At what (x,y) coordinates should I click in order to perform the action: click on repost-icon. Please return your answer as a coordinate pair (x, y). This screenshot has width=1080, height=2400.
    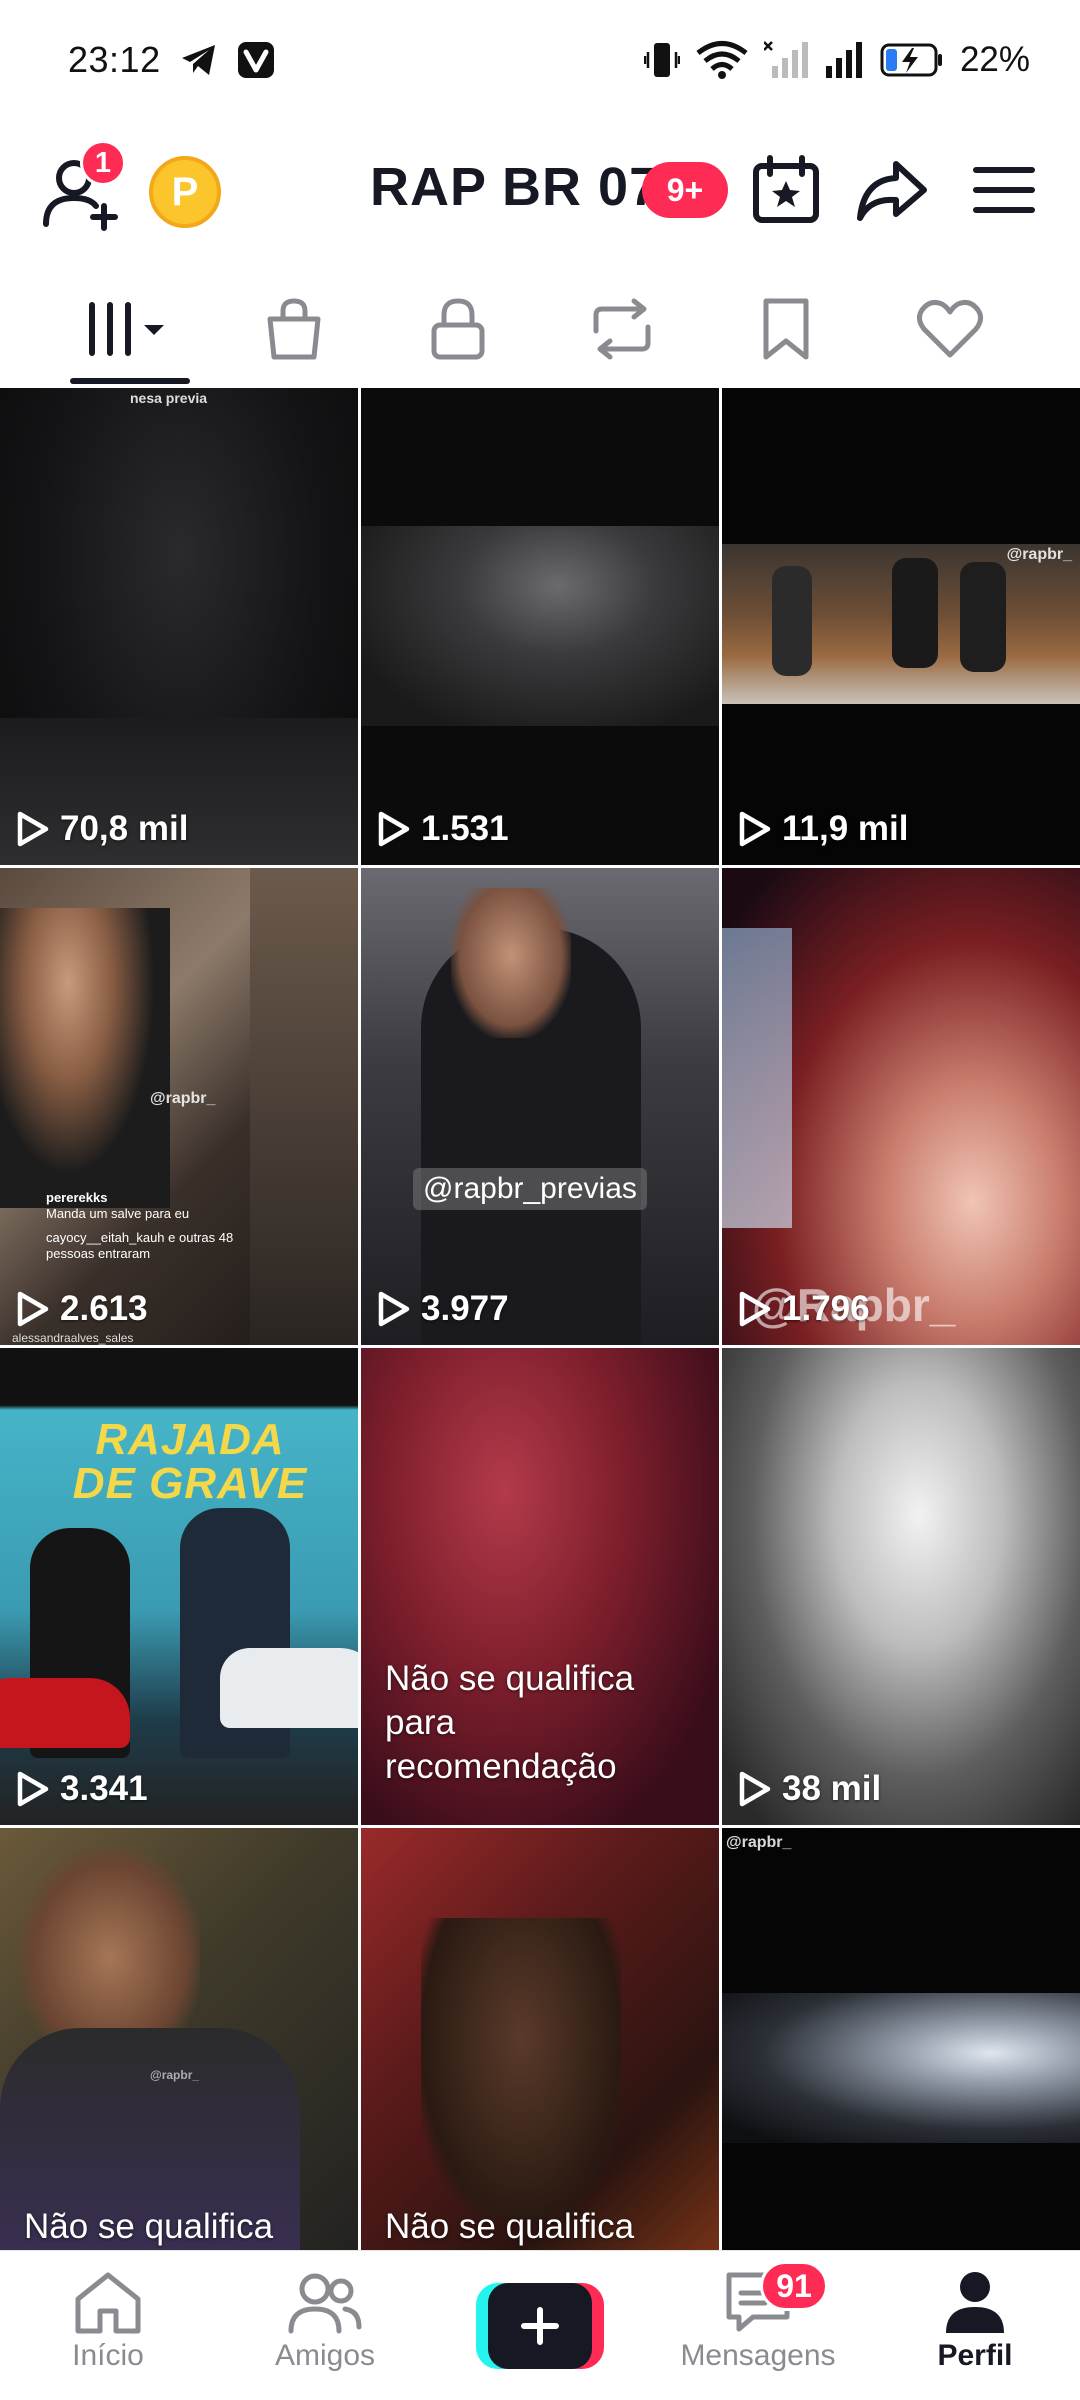
    Looking at the image, I should click on (622, 329).